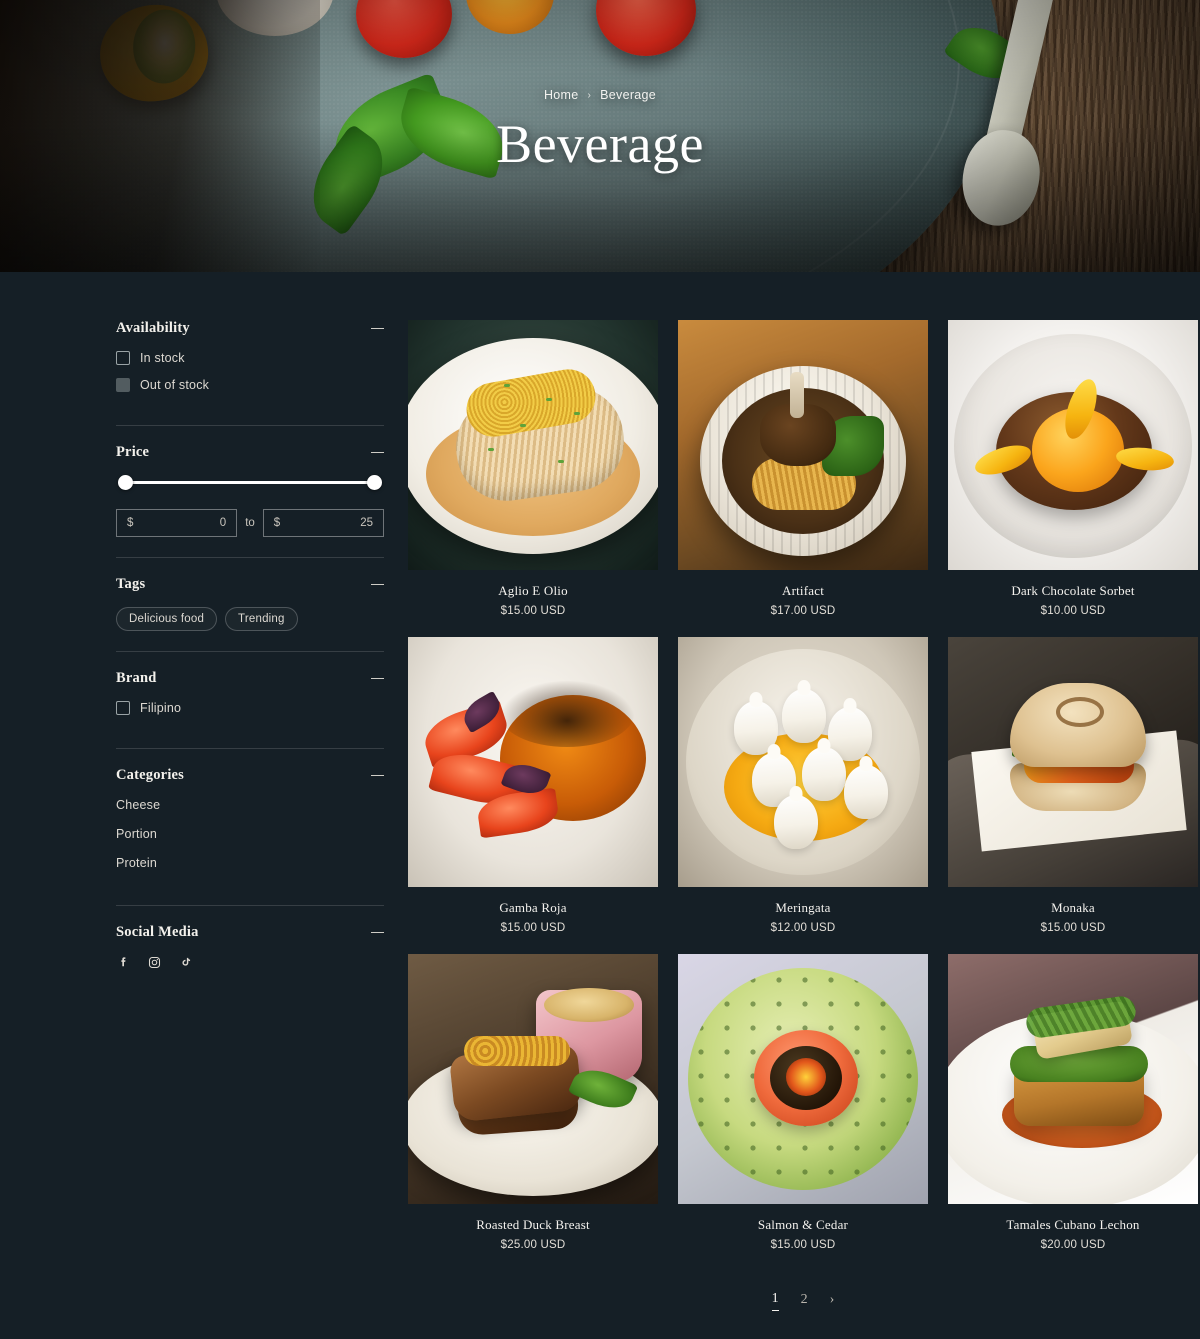 Image resolution: width=1200 pixels, height=1339 pixels. I want to click on product-price: $25.00 USD, so click(533, 1245).